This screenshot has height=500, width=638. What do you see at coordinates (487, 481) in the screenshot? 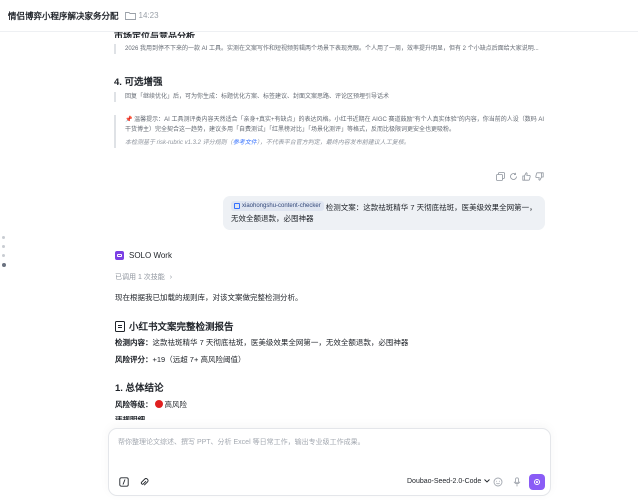
I see `chevron-down-icon` at bounding box center [487, 481].